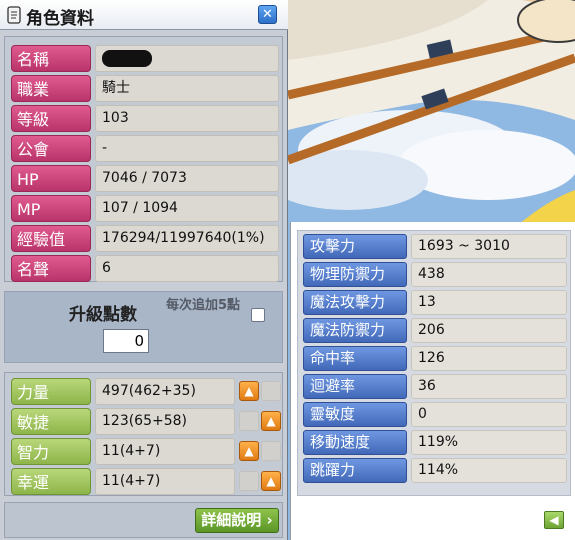 This screenshot has width=575, height=540. I want to click on stat-label: 靈敏度, so click(355, 414).